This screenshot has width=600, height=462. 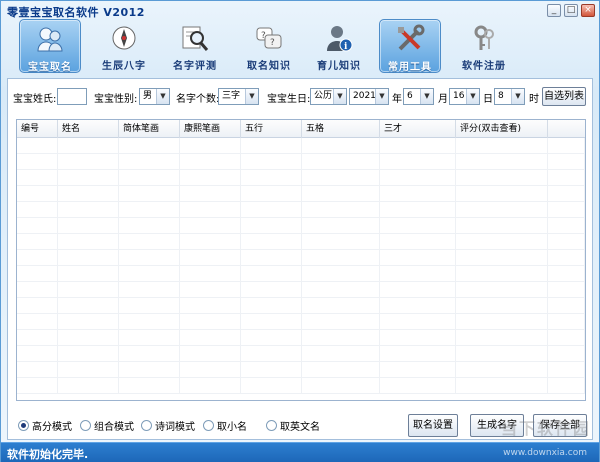 What do you see at coordinates (564, 96) in the screenshot?
I see `custom-list-button: 自选列表` at bounding box center [564, 96].